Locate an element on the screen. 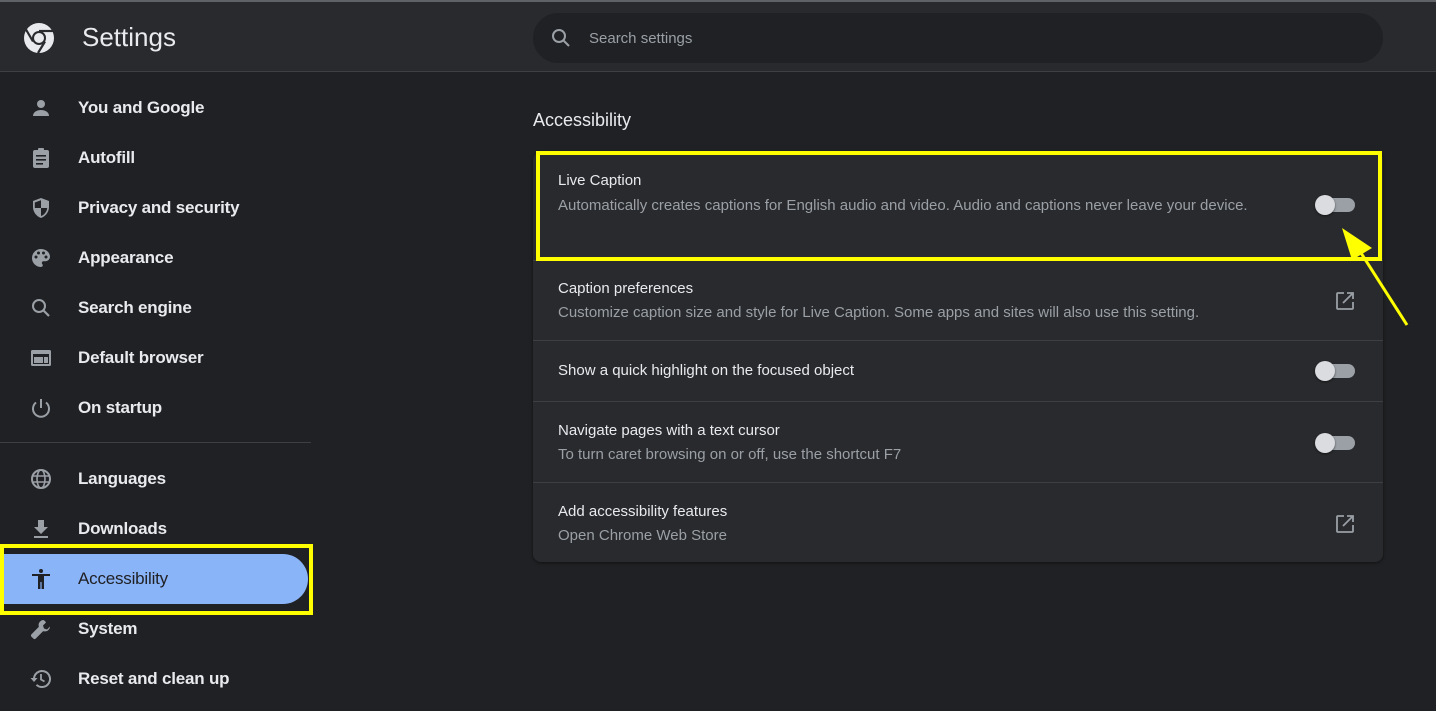 This screenshot has height=711, width=1436. caret-browsing-toggle is located at coordinates (1335, 443).